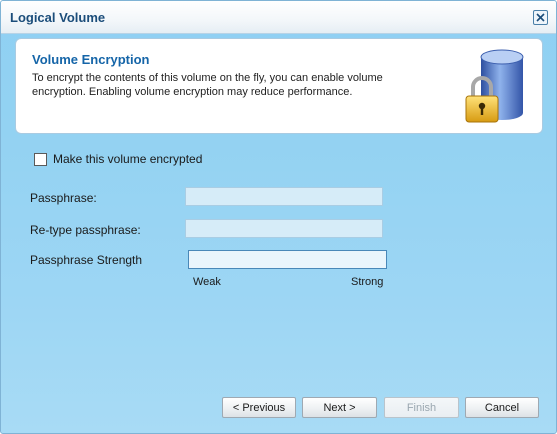 The width and height of the screenshot is (557, 434). I want to click on passphrase-input, so click(284, 196).